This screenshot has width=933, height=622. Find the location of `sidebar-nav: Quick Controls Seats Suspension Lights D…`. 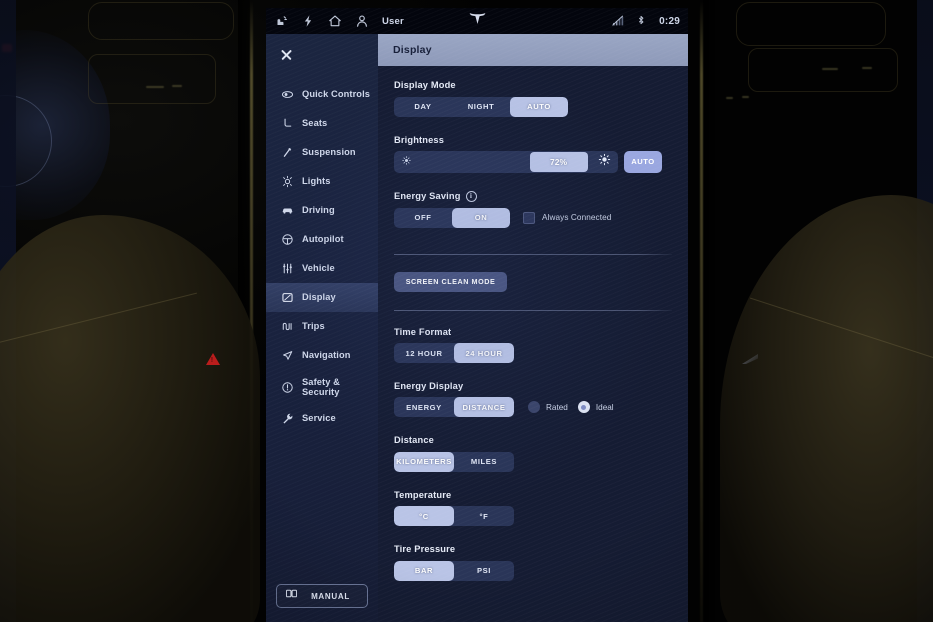

sidebar-nav: Quick Controls Seats Suspension Lights D… is located at coordinates (322, 256).